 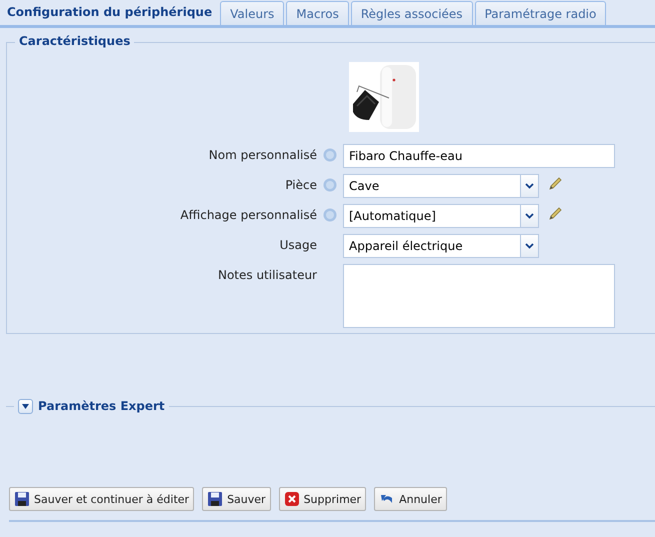 What do you see at coordinates (292, 499) in the screenshot?
I see `close-icon` at bounding box center [292, 499].